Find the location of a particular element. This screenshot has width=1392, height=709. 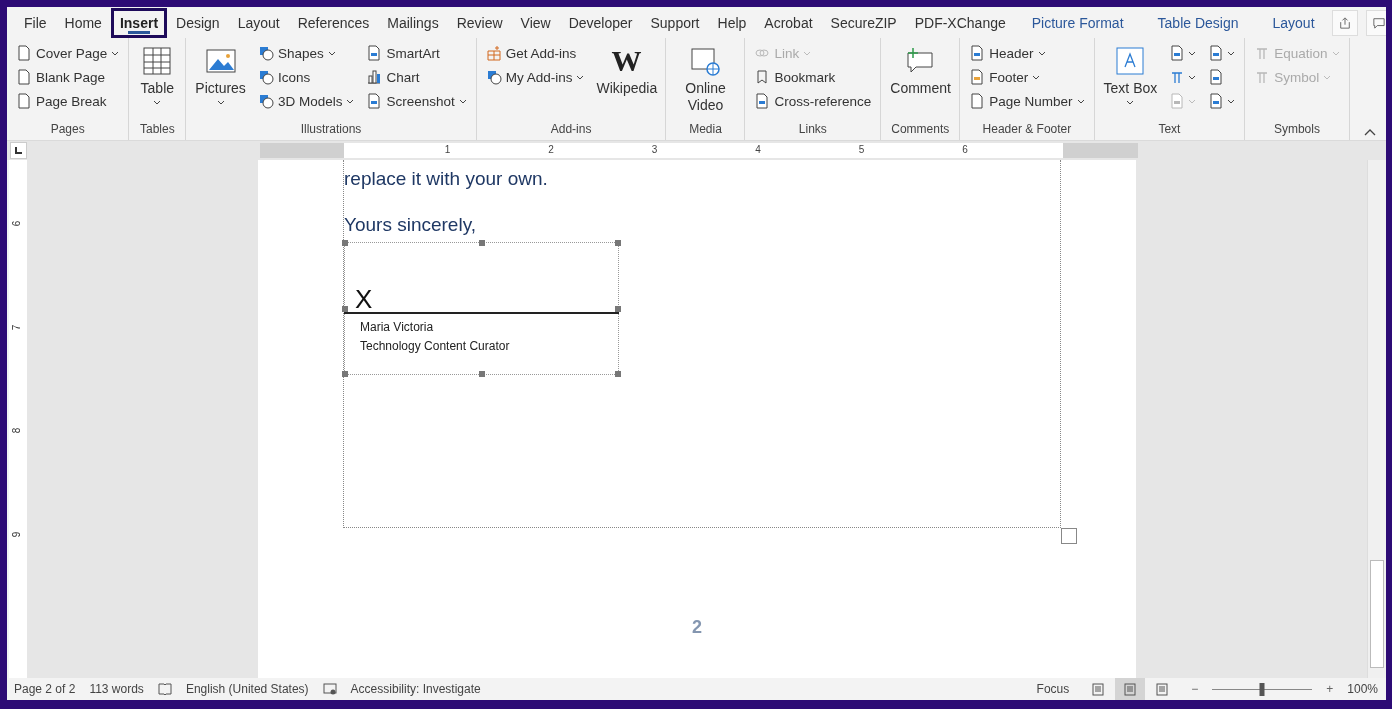

ribbon-tab: File is located at coordinates (35, 22).